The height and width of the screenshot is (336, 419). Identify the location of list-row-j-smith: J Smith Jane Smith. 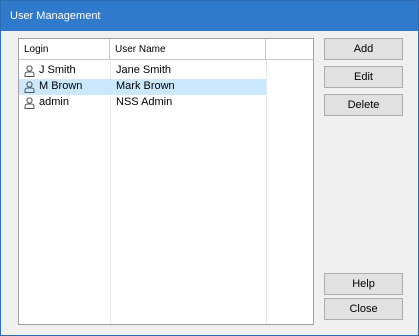
(142, 71).